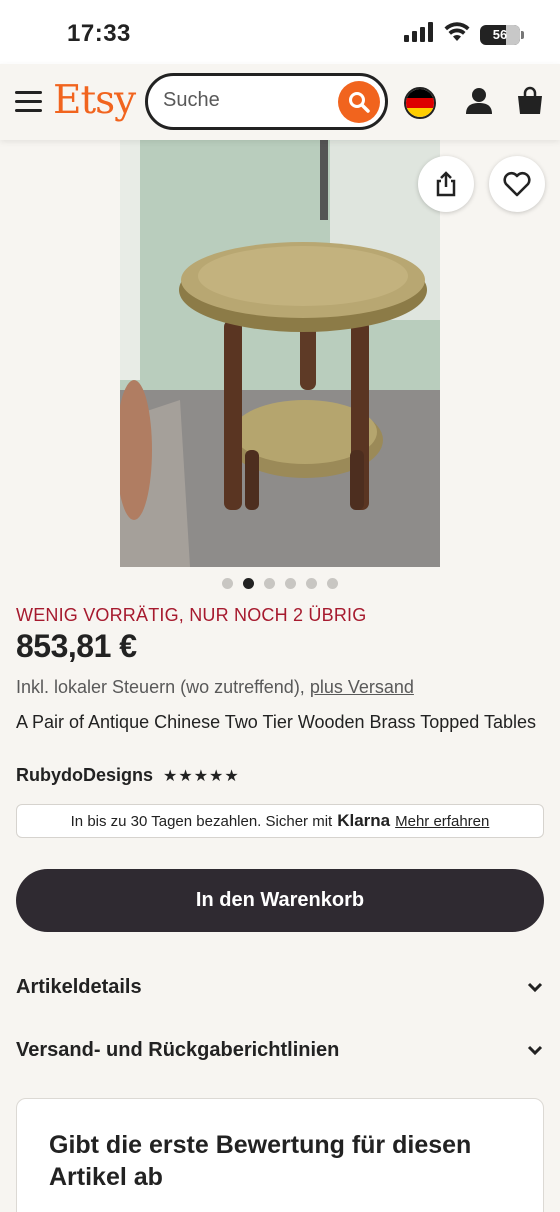  Describe the element at coordinates (479, 103) in the screenshot. I see `user-icon` at that location.